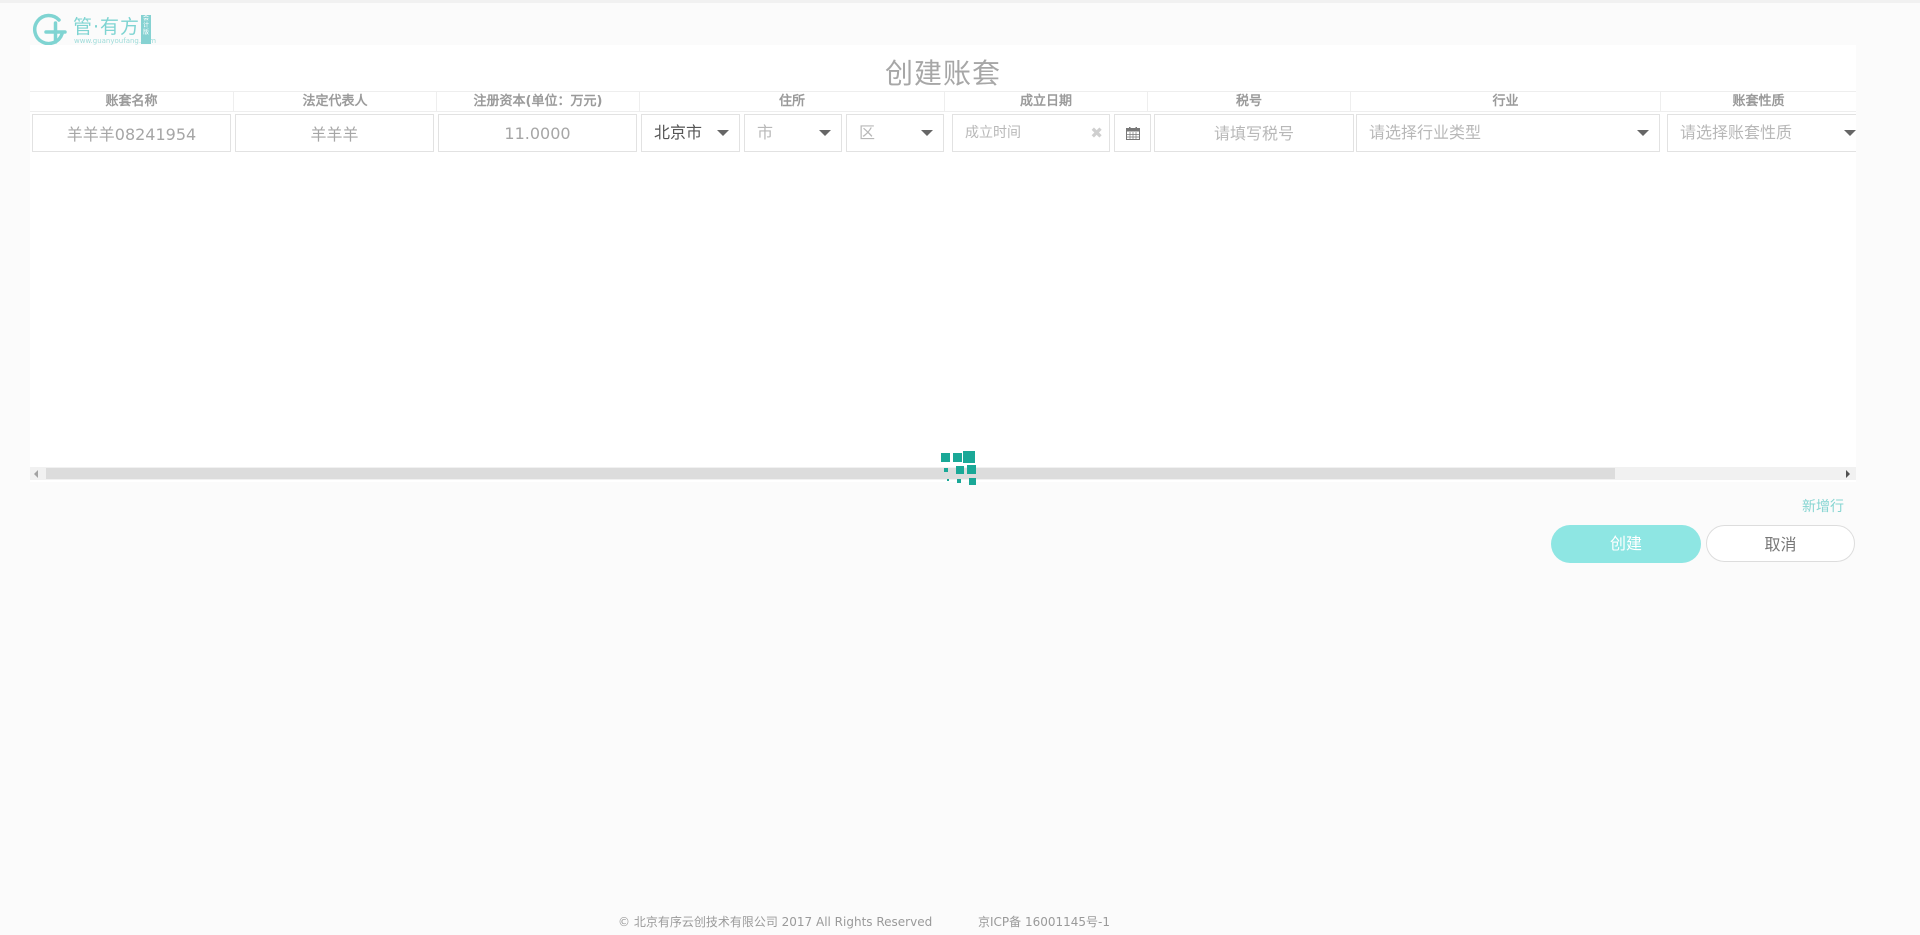 The height and width of the screenshot is (935, 1920). I want to click on cancel-button: 取消, so click(1780, 543).